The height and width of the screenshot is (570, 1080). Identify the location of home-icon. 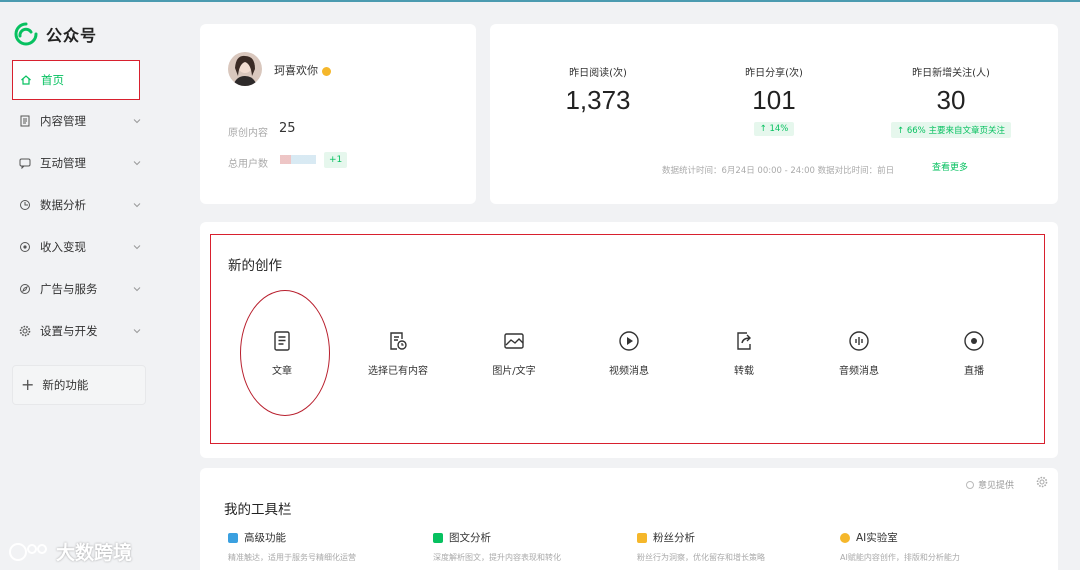
(26, 80).